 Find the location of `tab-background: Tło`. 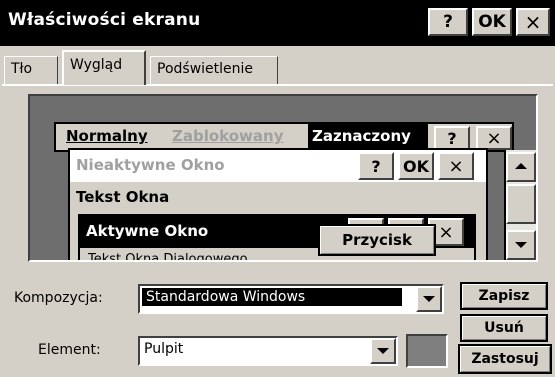

tab-background: Tło is located at coordinates (31, 70).